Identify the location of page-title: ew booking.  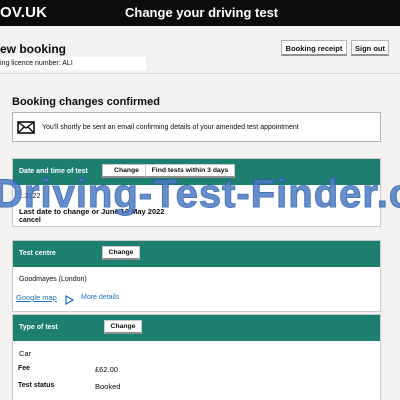
(33, 49).